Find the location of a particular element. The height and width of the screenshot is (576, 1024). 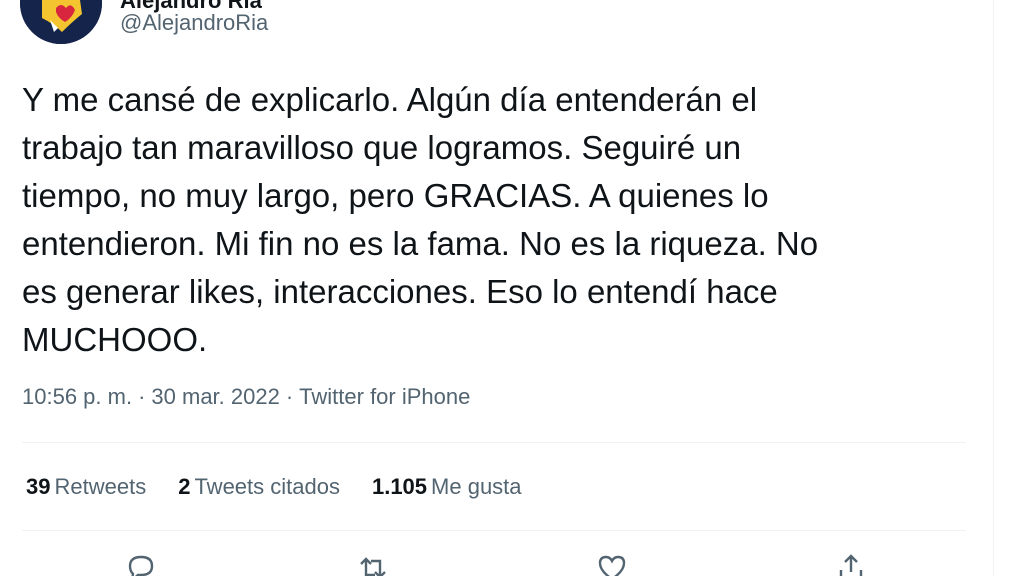

heart-icon is located at coordinates (612, 565).